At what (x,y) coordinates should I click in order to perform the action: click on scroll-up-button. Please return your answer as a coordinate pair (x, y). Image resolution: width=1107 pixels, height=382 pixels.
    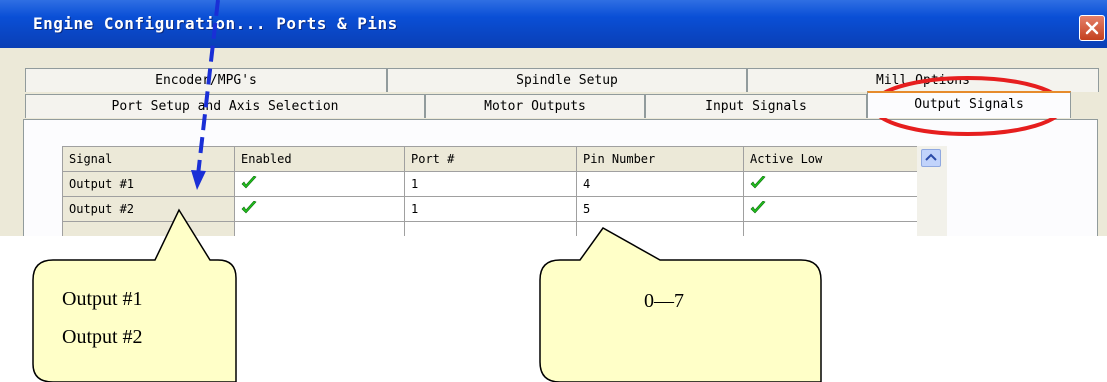
    Looking at the image, I should click on (931, 158).